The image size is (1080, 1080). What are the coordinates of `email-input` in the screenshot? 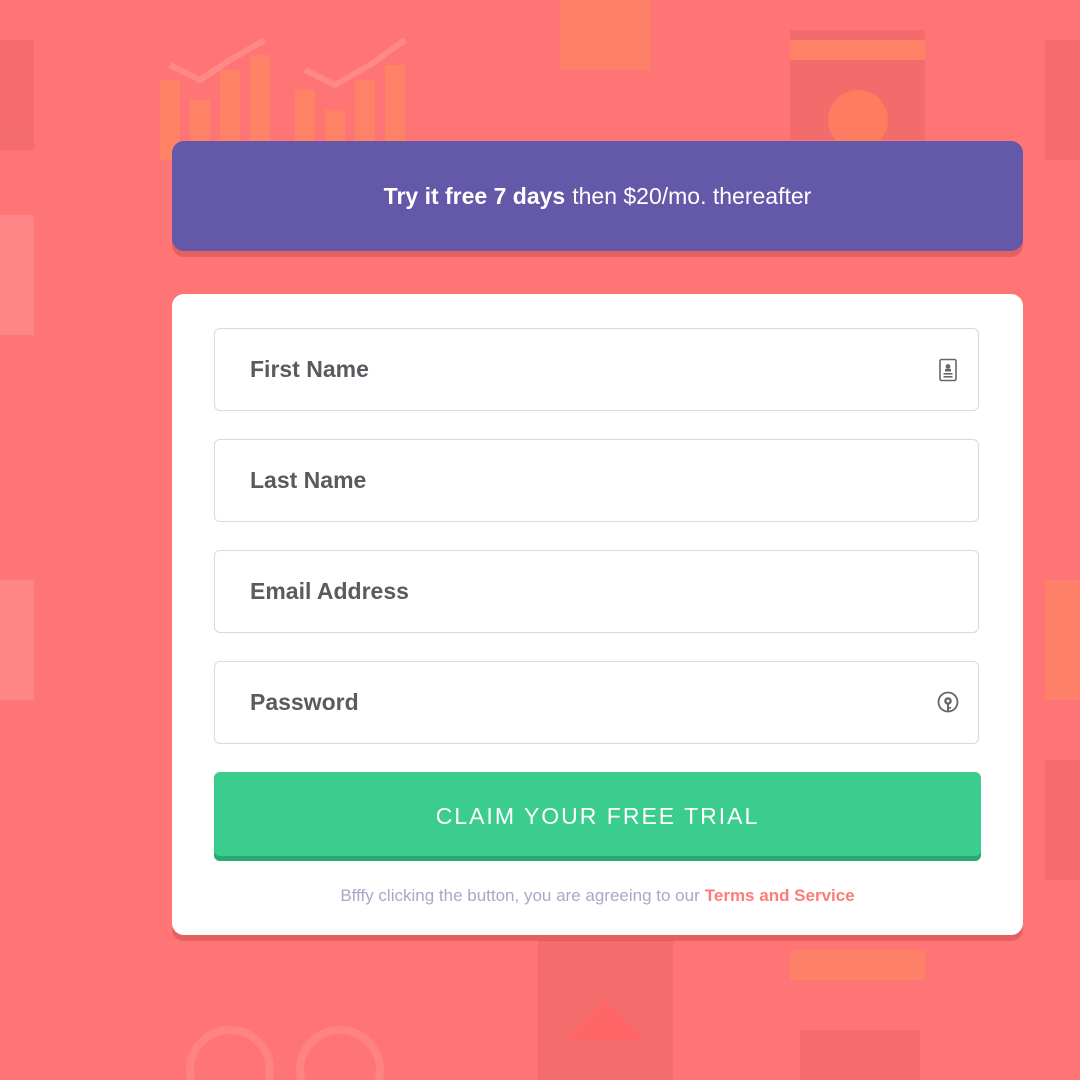 It's located at (596, 591).